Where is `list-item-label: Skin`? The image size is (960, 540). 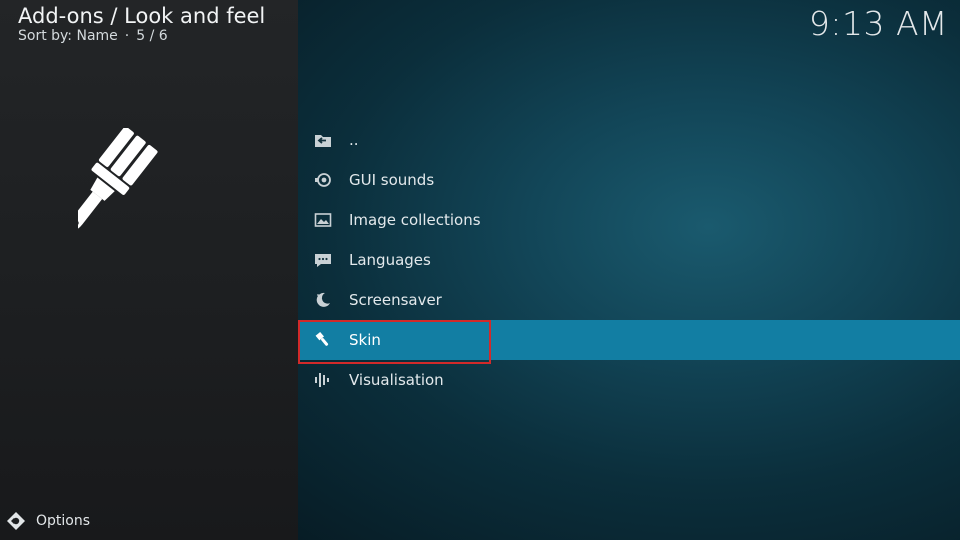 list-item-label: Skin is located at coordinates (365, 340).